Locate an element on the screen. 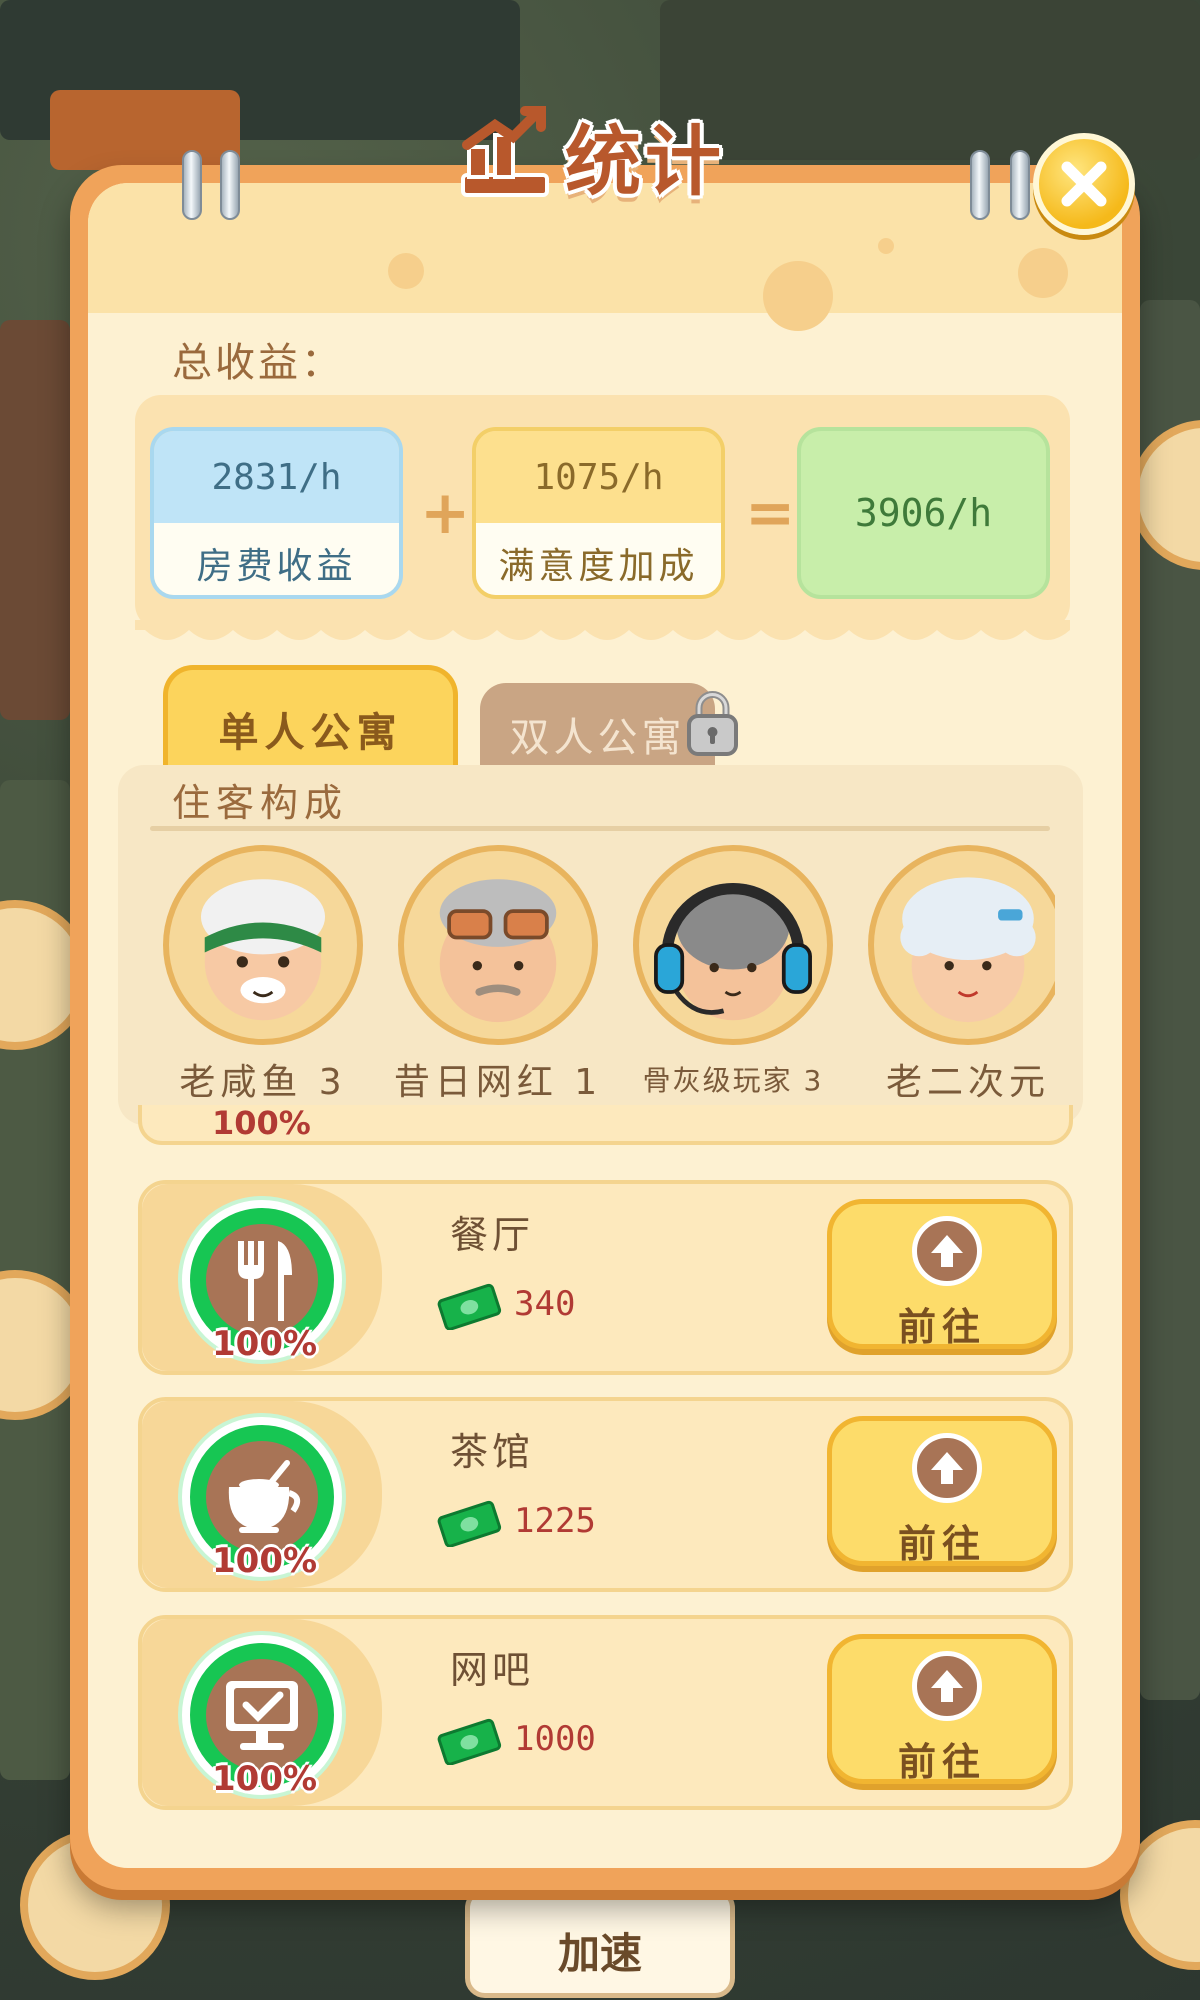  scrolled-row-partial: 100% is located at coordinates (605, 1132).